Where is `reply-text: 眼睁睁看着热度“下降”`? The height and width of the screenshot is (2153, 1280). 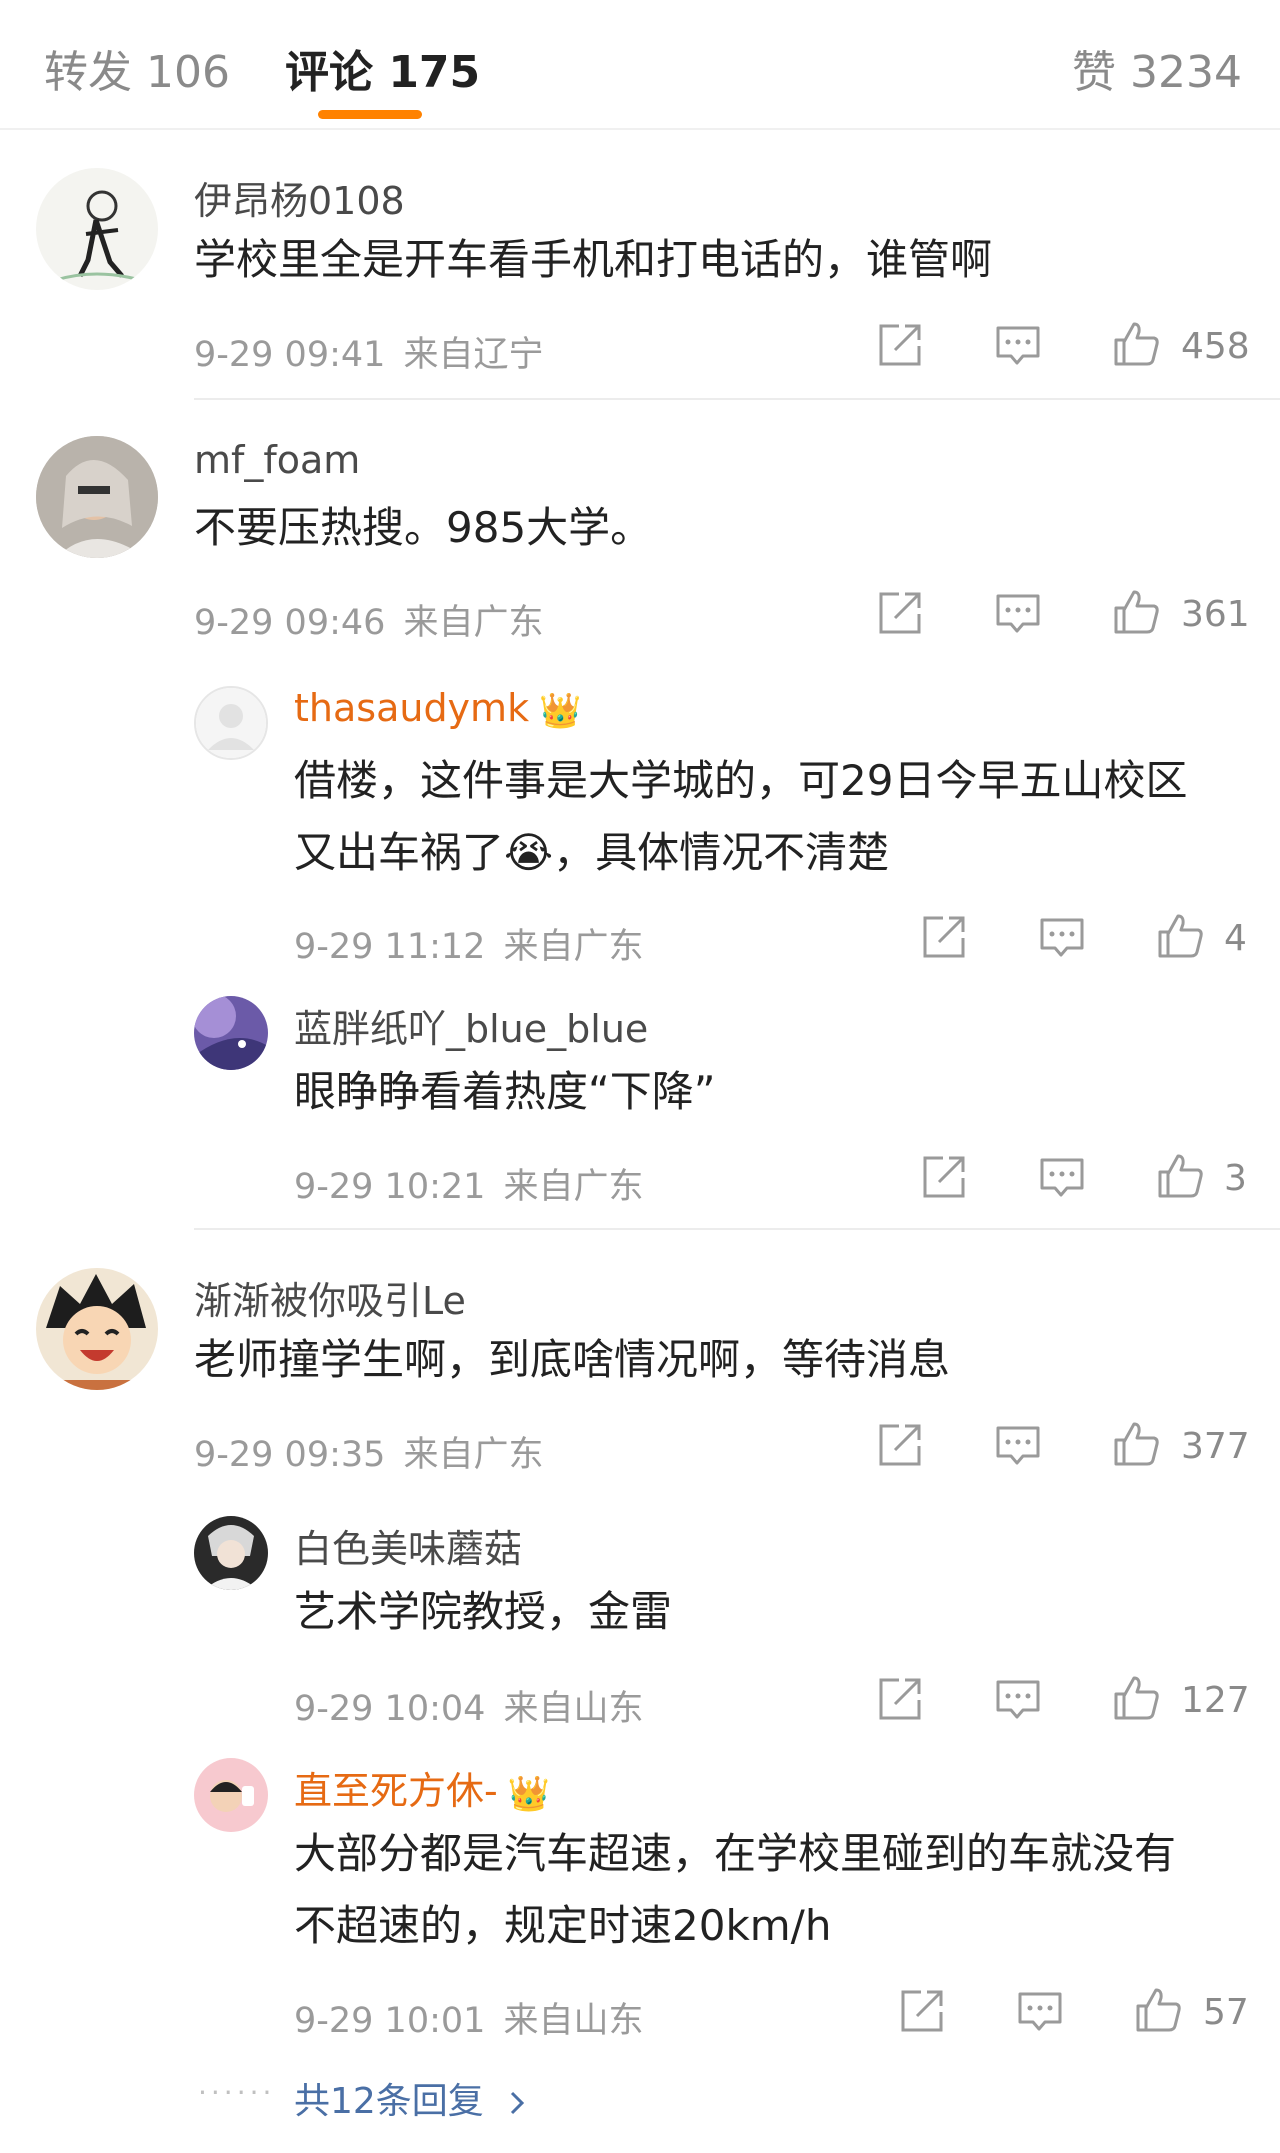 reply-text: 眼睁睁看着热度“下降” is located at coordinates (505, 1091).